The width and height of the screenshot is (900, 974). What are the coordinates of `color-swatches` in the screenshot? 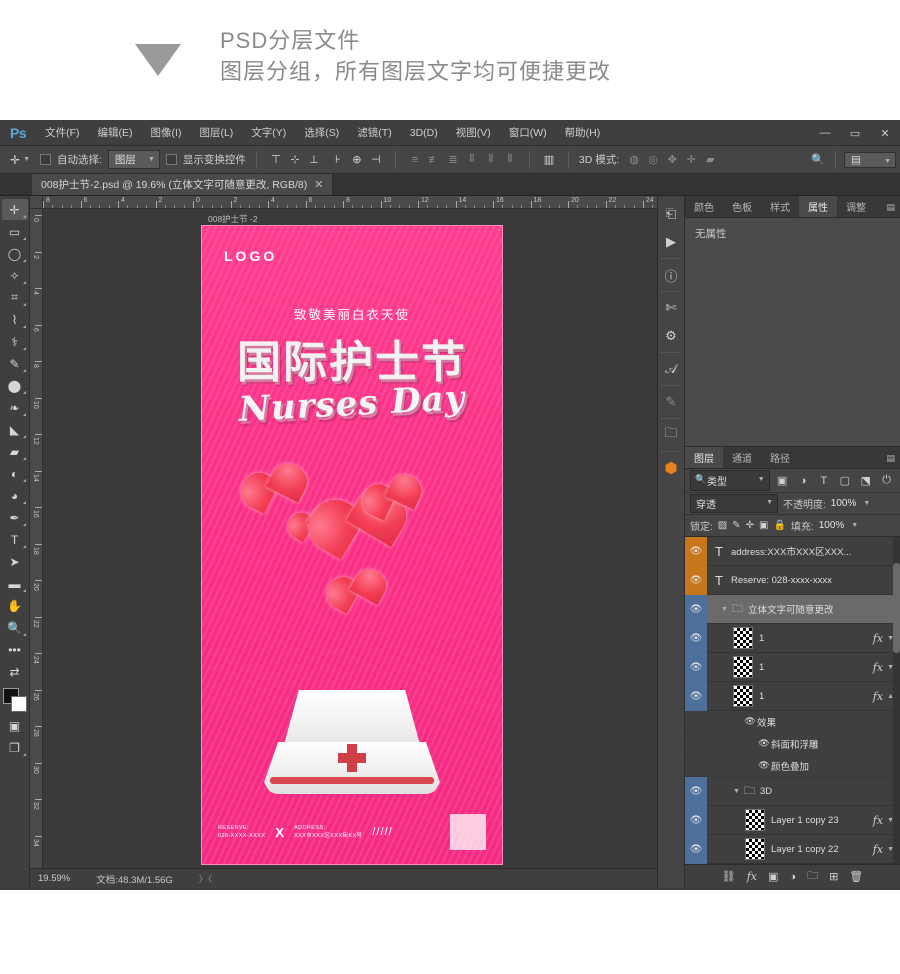 It's located at (15, 700).